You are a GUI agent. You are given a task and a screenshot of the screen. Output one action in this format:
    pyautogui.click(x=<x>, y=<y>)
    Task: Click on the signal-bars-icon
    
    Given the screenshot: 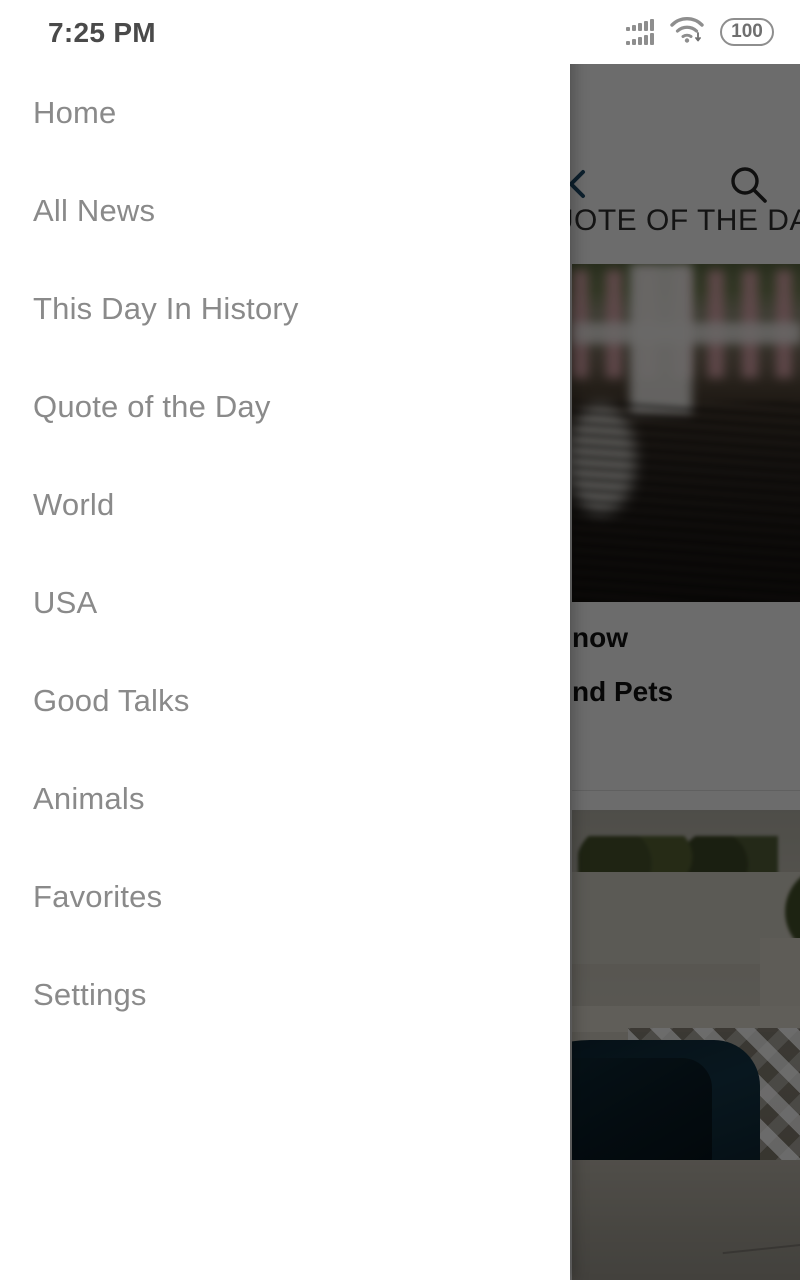 What is the action you would take?
    pyautogui.click(x=640, y=32)
    